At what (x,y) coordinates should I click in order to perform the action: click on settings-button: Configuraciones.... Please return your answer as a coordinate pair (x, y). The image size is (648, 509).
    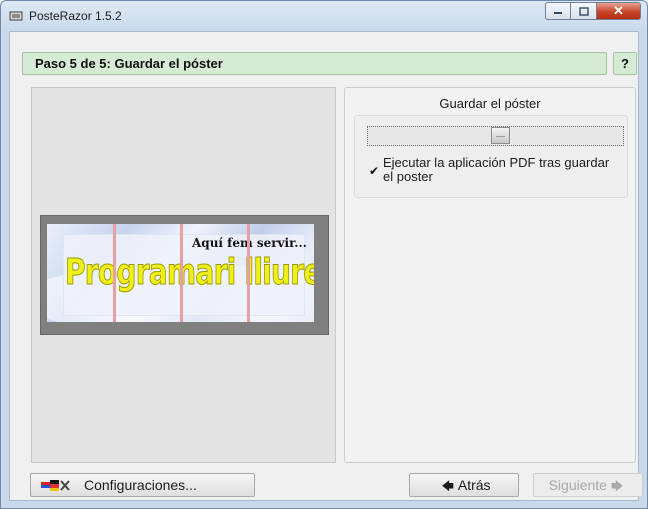
    Looking at the image, I should click on (142, 485).